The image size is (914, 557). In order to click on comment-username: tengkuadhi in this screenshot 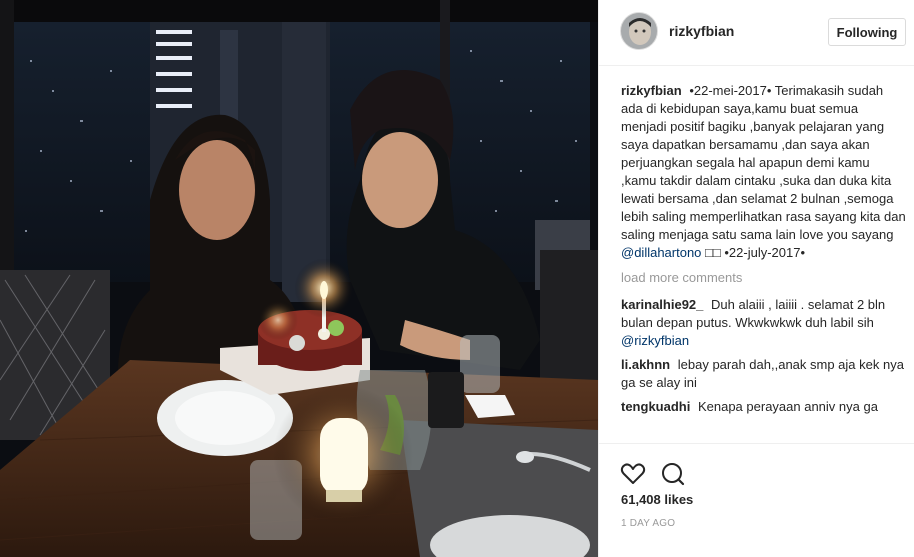, I will do `click(655, 406)`.